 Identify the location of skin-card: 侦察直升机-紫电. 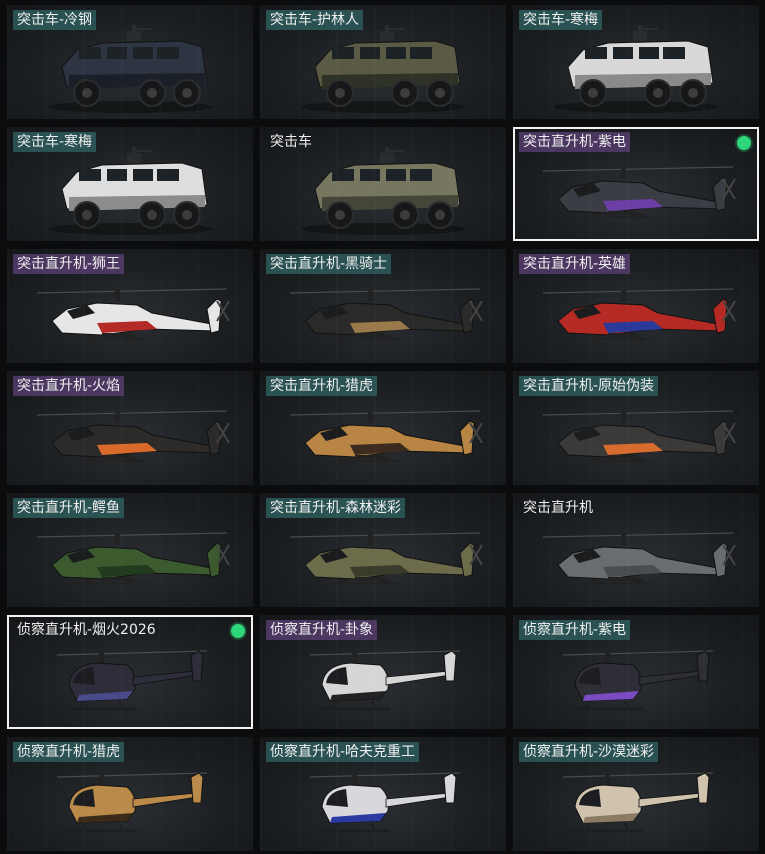
(636, 672).